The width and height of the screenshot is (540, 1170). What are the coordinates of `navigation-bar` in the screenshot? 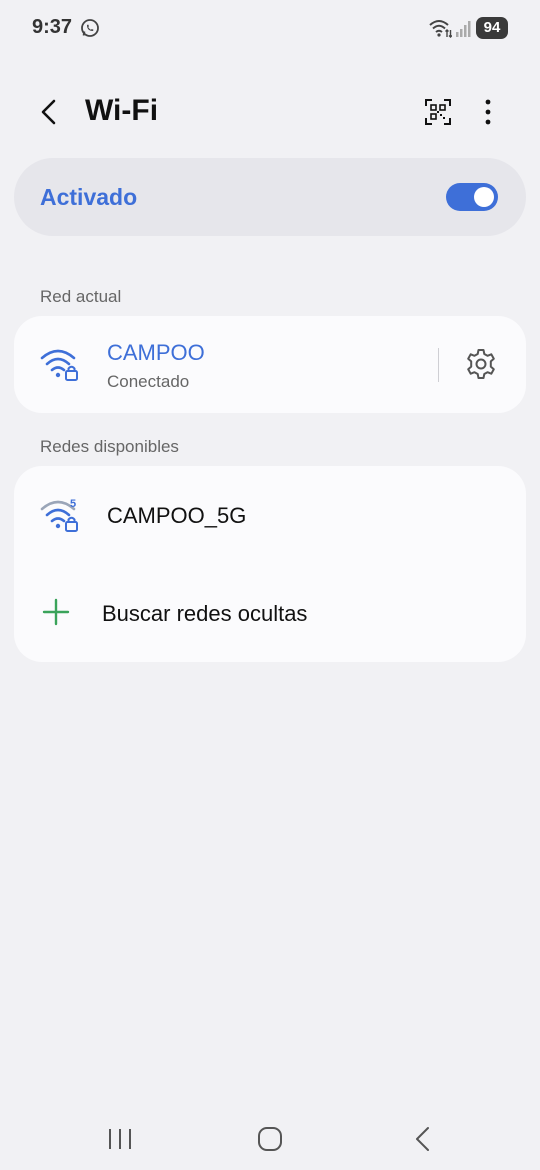 It's located at (270, 1140).